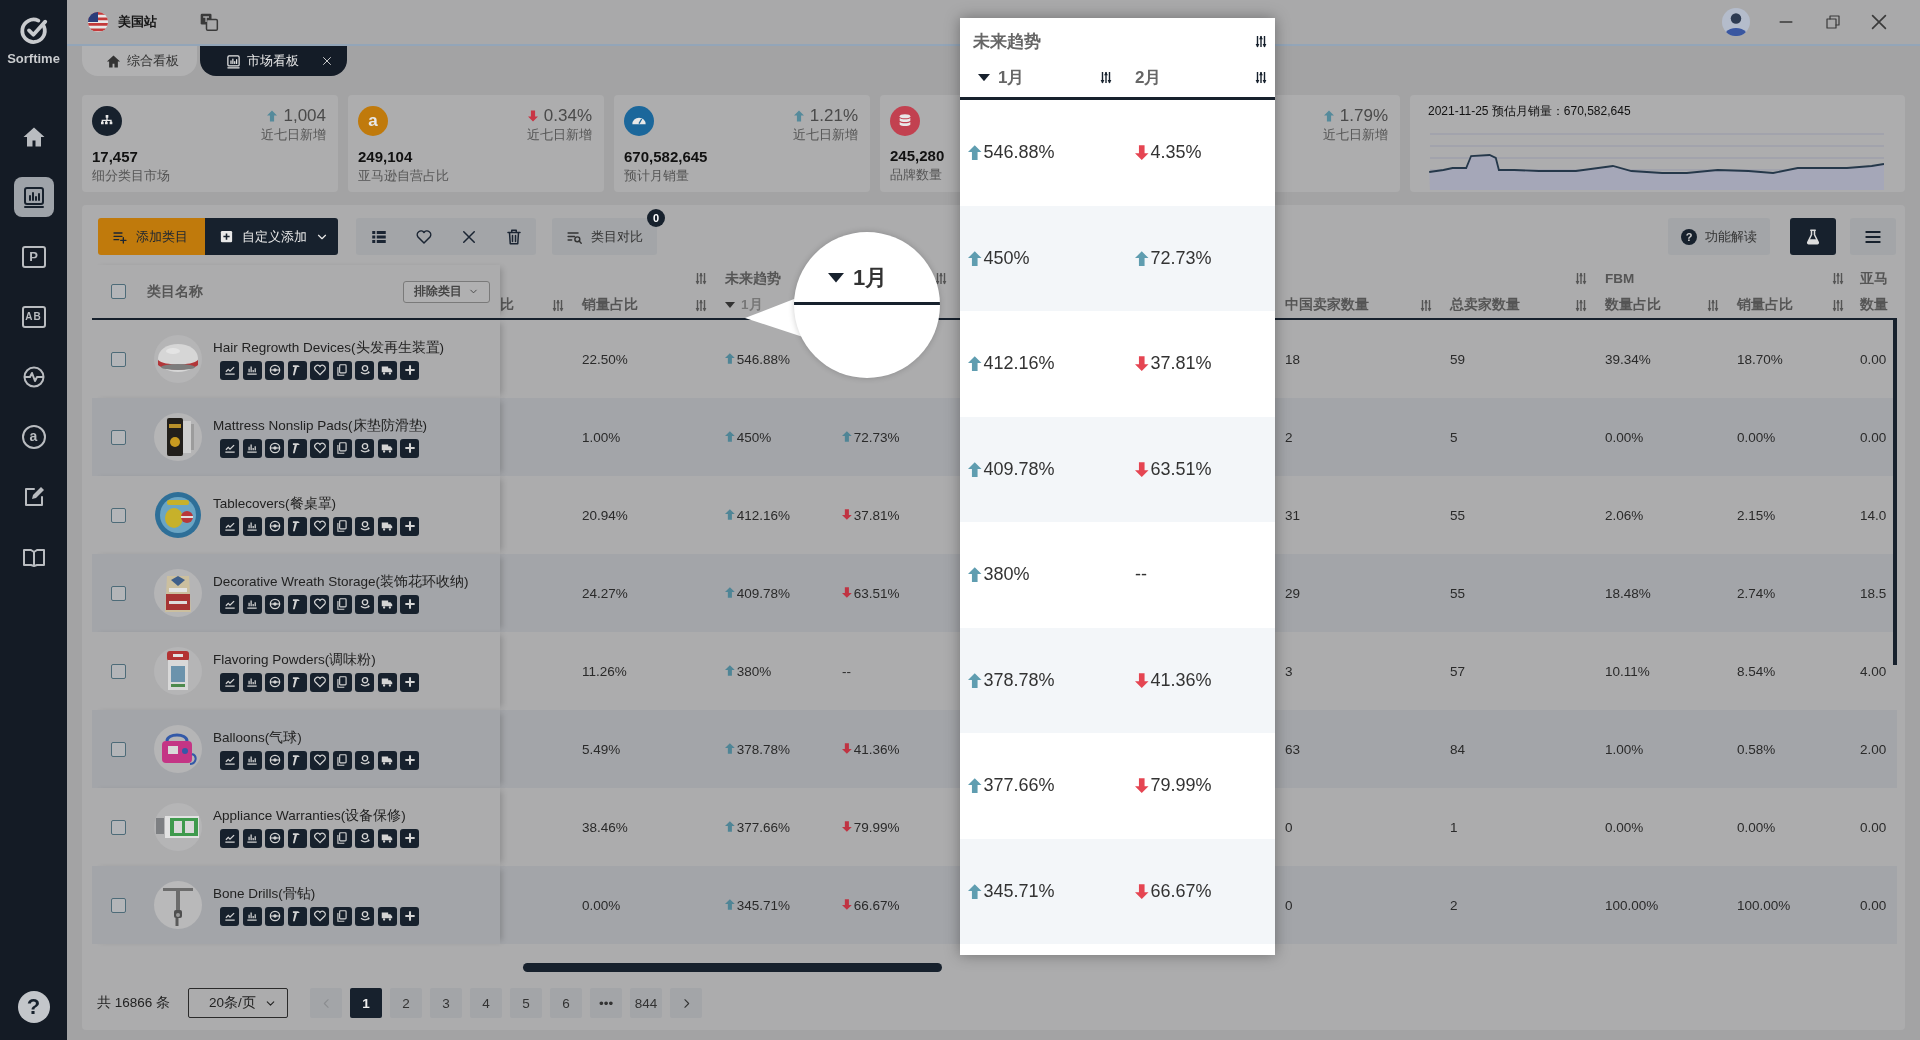 Image resolution: width=1920 pixels, height=1040 pixels. What do you see at coordinates (1833, 22) in the screenshot?
I see `restore-icon` at bounding box center [1833, 22].